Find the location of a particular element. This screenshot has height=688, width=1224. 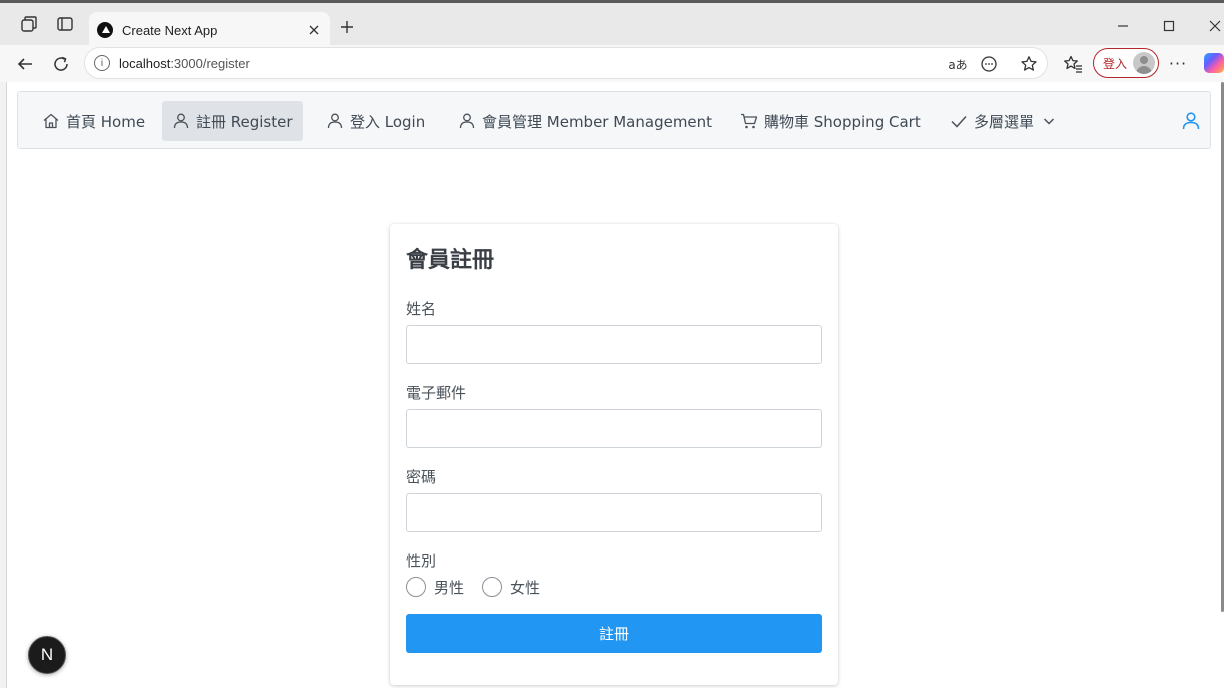

nav-item-label: 註冊 Register is located at coordinates (244, 121).